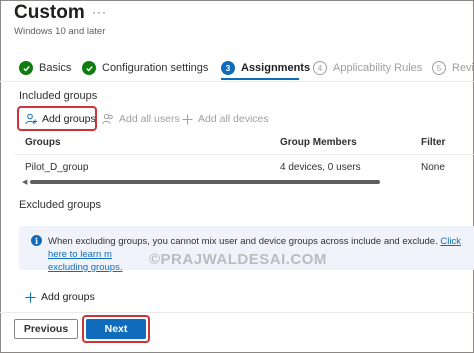 Image resolution: width=474 pixels, height=353 pixels. Describe the element at coordinates (260, 79) in the screenshot. I see `active-step-underline` at that location.